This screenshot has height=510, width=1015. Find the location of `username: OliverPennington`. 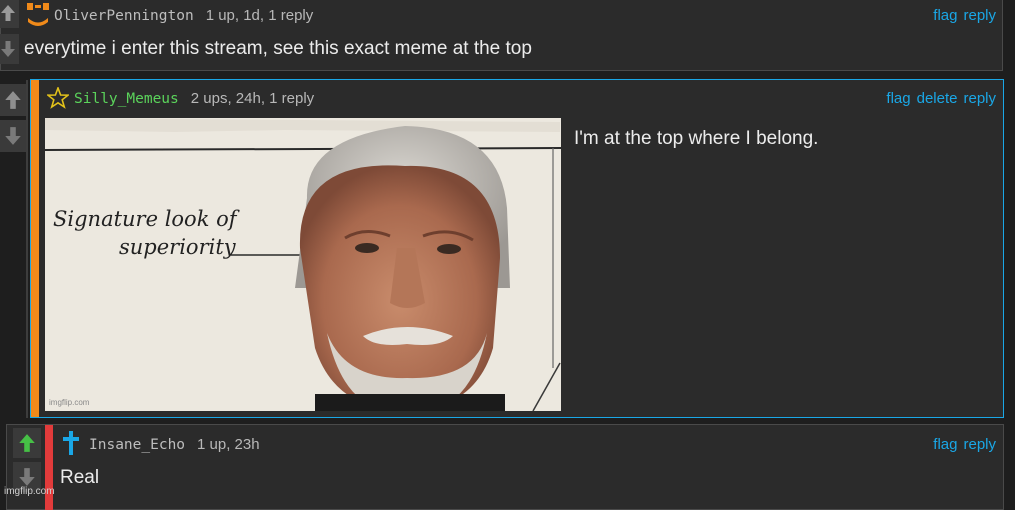

username: OliverPennington is located at coordinates (124, 16).